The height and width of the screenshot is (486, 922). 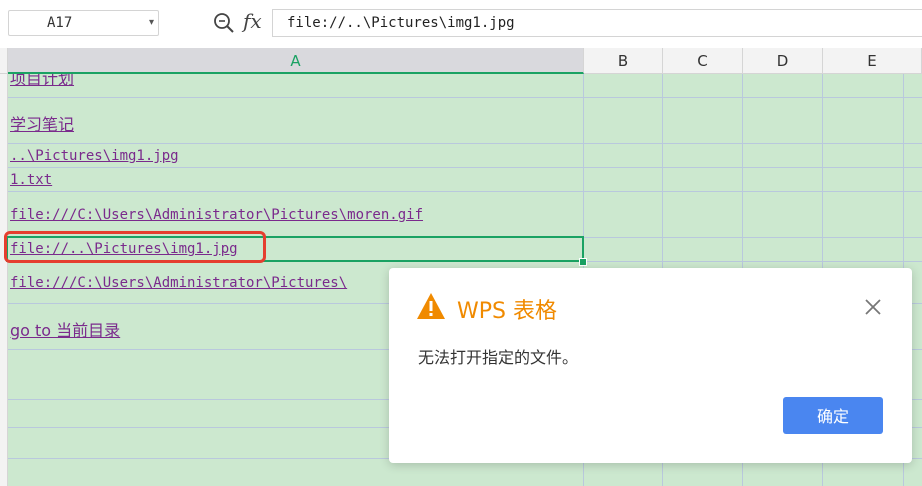 I want to click on highlight-annotation, so click(x=135, y=247).